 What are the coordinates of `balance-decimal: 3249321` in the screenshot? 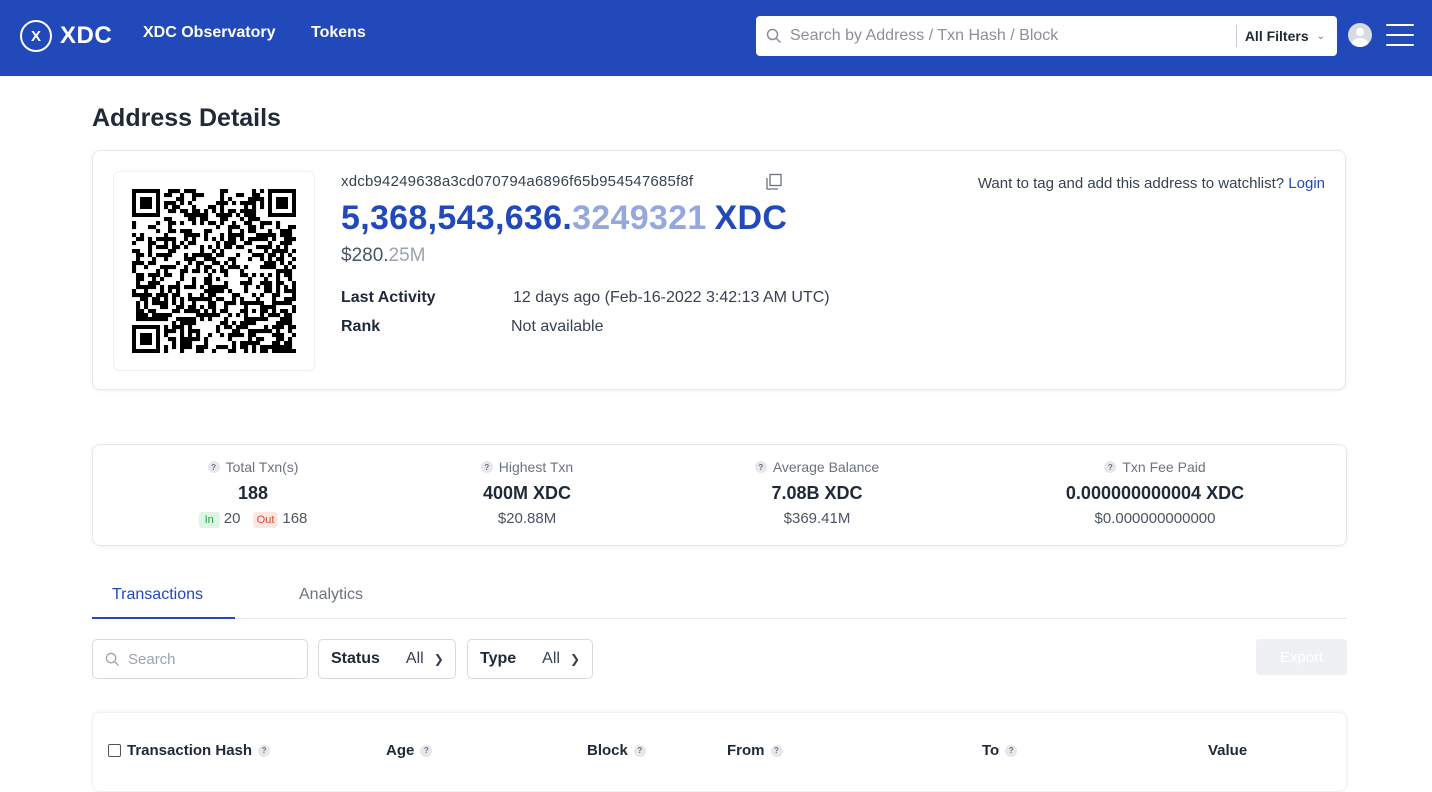 It's located at (639, 218).